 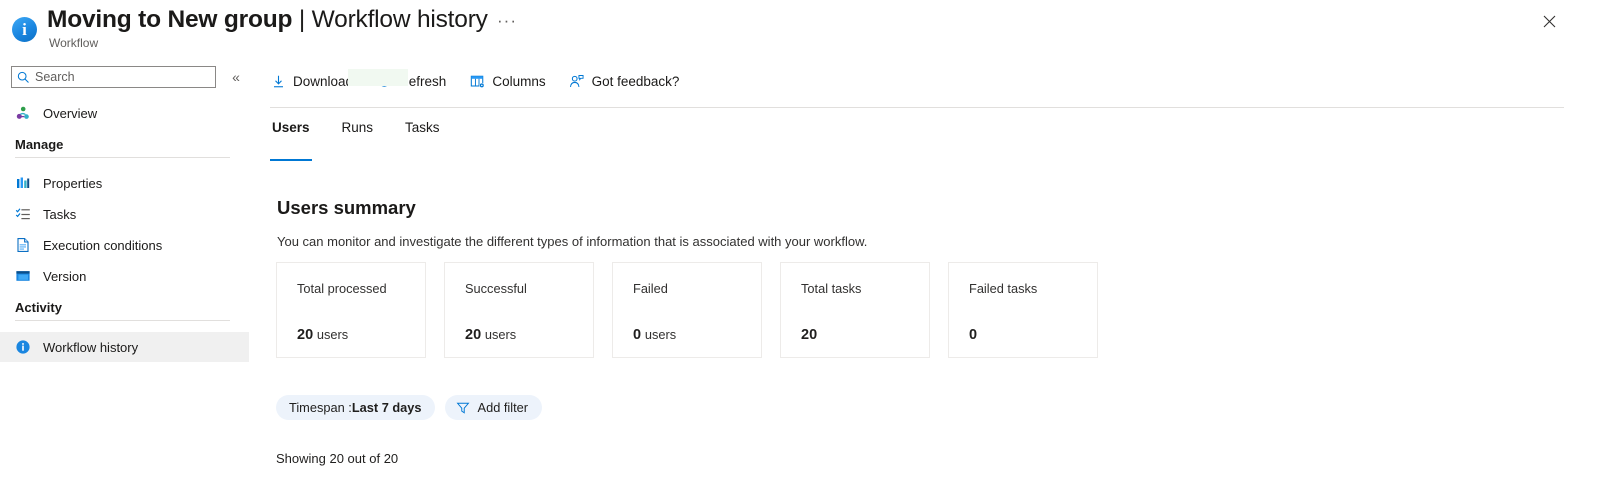 What do you see at coordinates (687, 310) in the screenshot?
I see `stat-card: Failed 0 users` at bounding box center [687, 310].